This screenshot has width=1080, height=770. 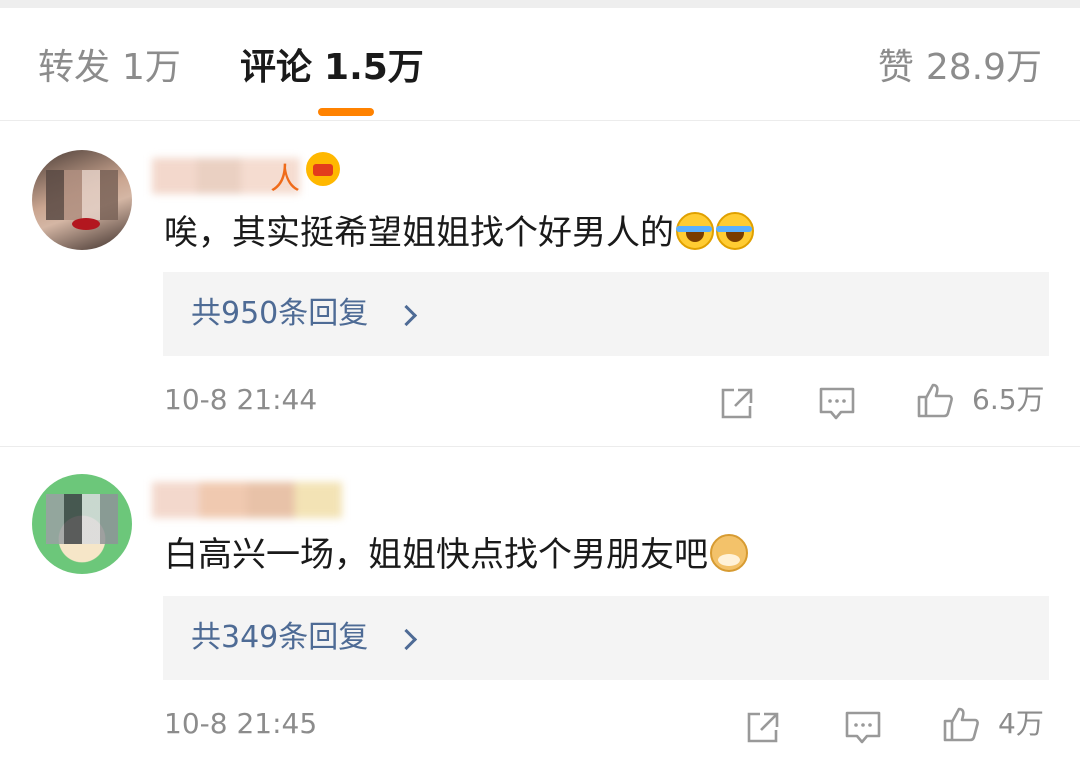 I want to click on doge-icon, so click(x=729, y=553).